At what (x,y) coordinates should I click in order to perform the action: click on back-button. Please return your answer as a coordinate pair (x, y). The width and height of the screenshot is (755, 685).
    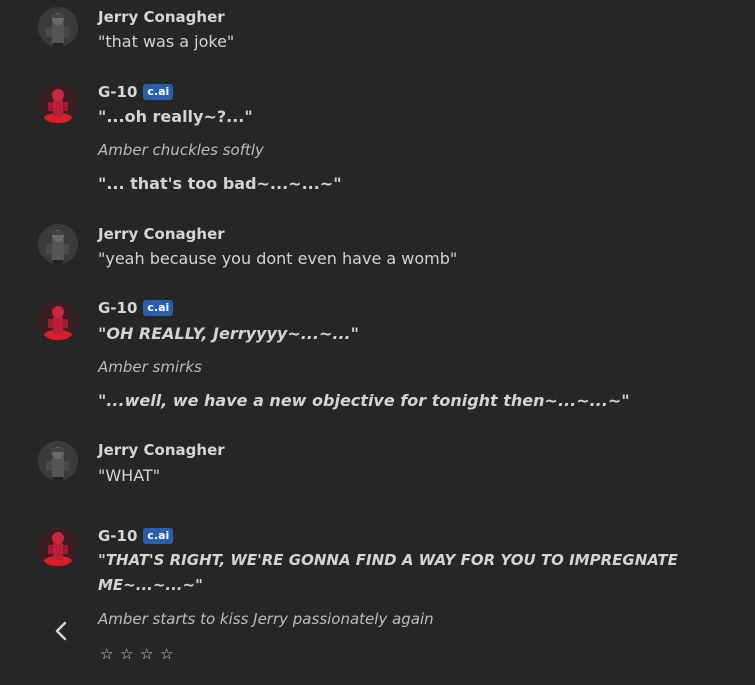
    Looking at the image, I should click on (62, 631).